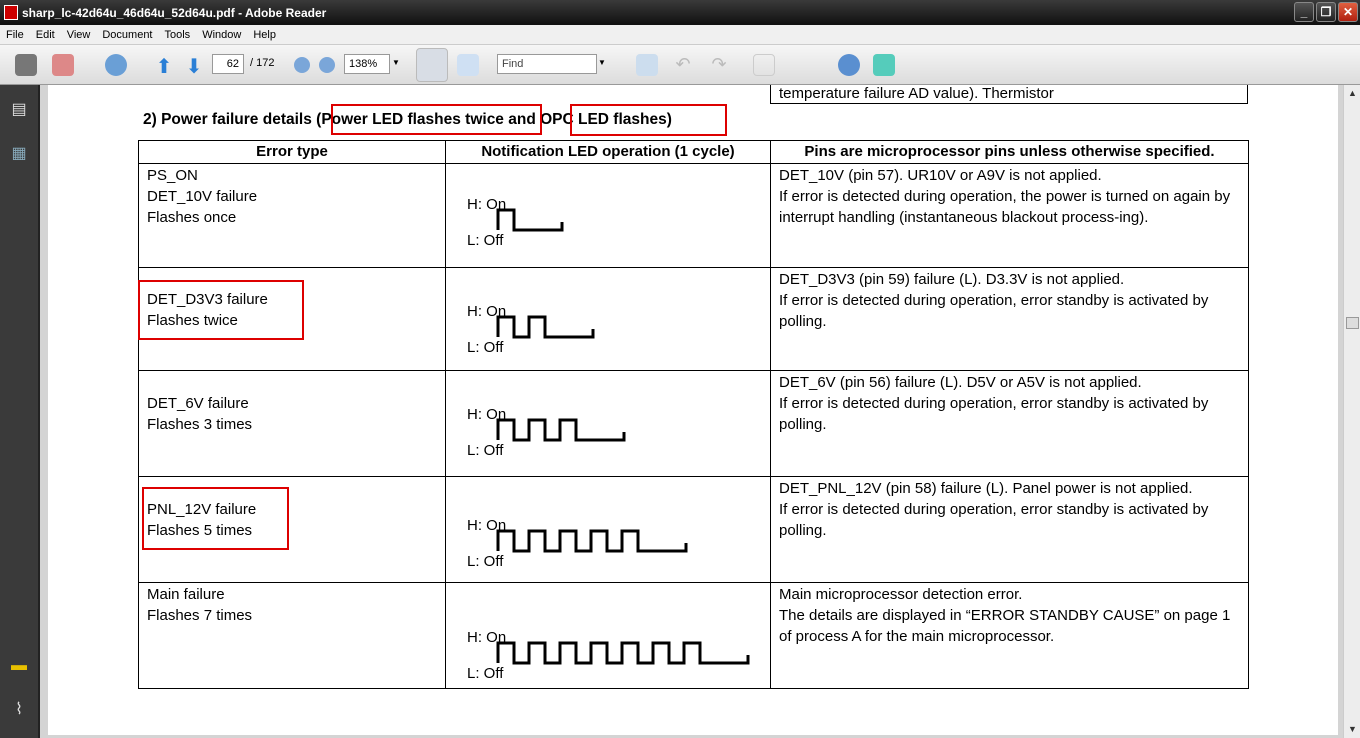 This screenshot has height=738, width=1360. I want to click on zoom-in-icon, so click(327, 65).